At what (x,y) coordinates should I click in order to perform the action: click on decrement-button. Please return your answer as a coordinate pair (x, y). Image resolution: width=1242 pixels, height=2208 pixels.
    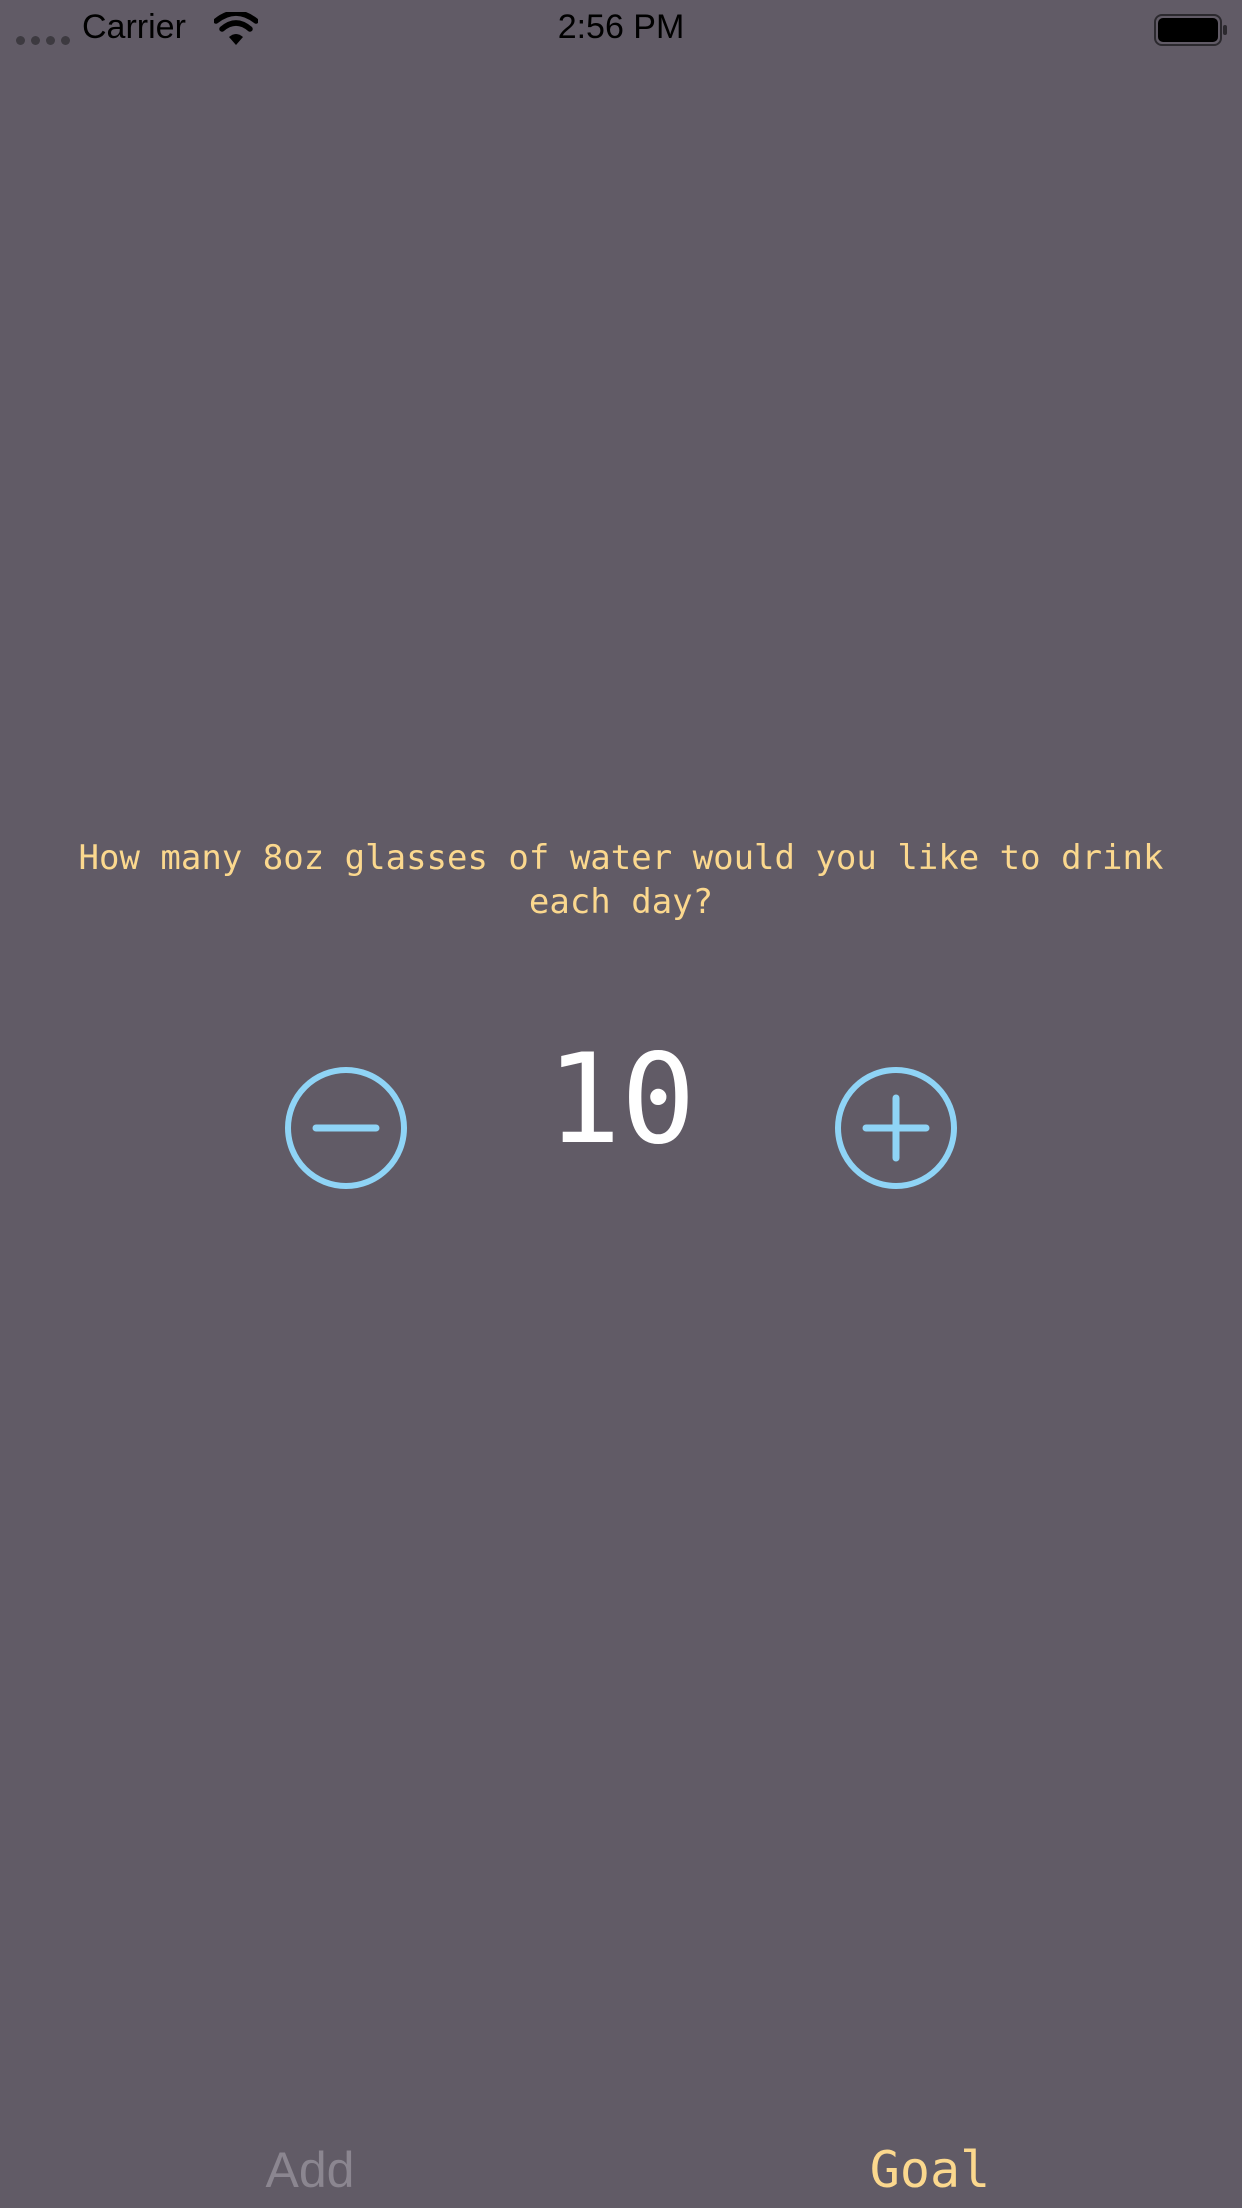
    Looking at the image, I should click on (346, 1128).